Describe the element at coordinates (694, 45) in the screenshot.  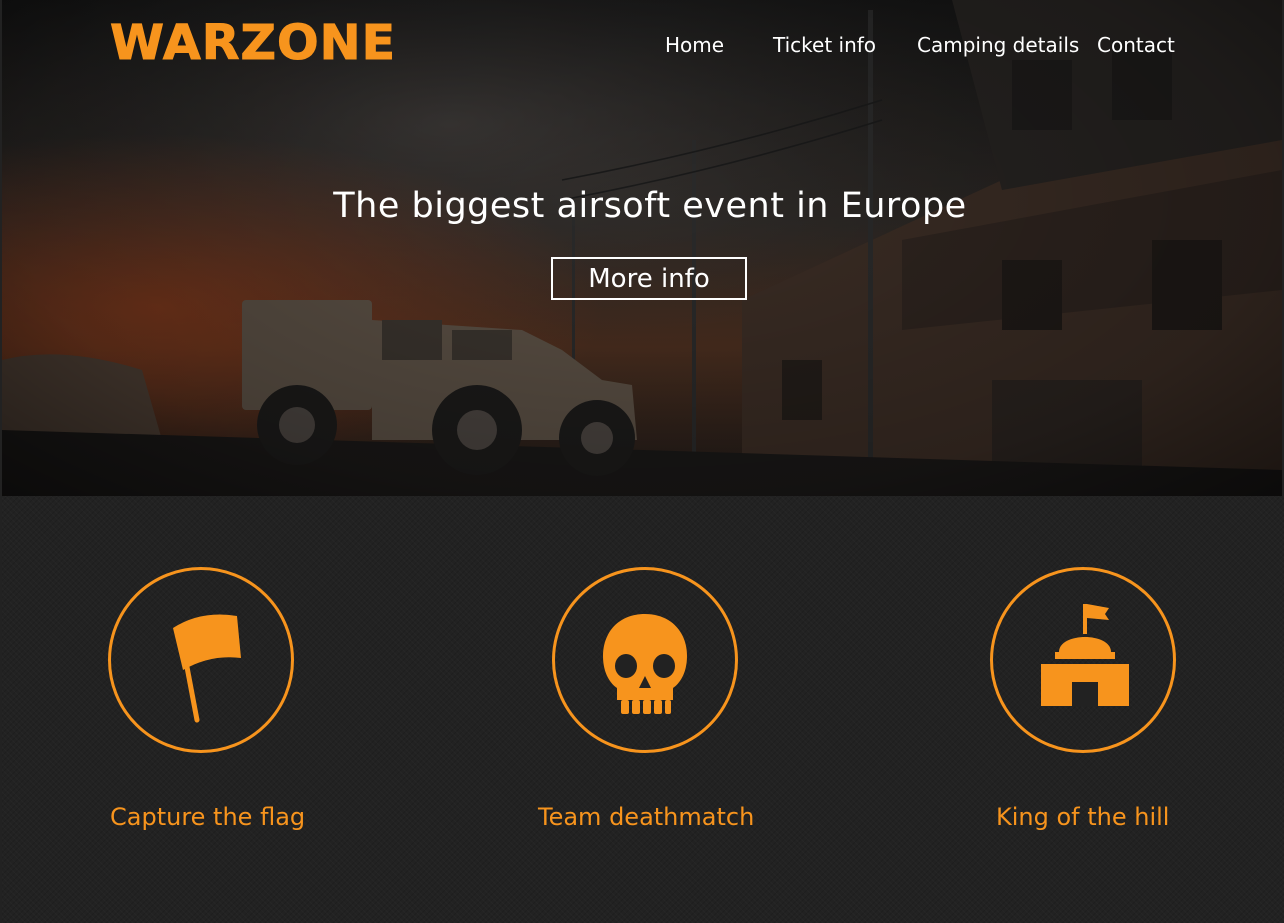
I see `nav-item-home: Home` at that location.